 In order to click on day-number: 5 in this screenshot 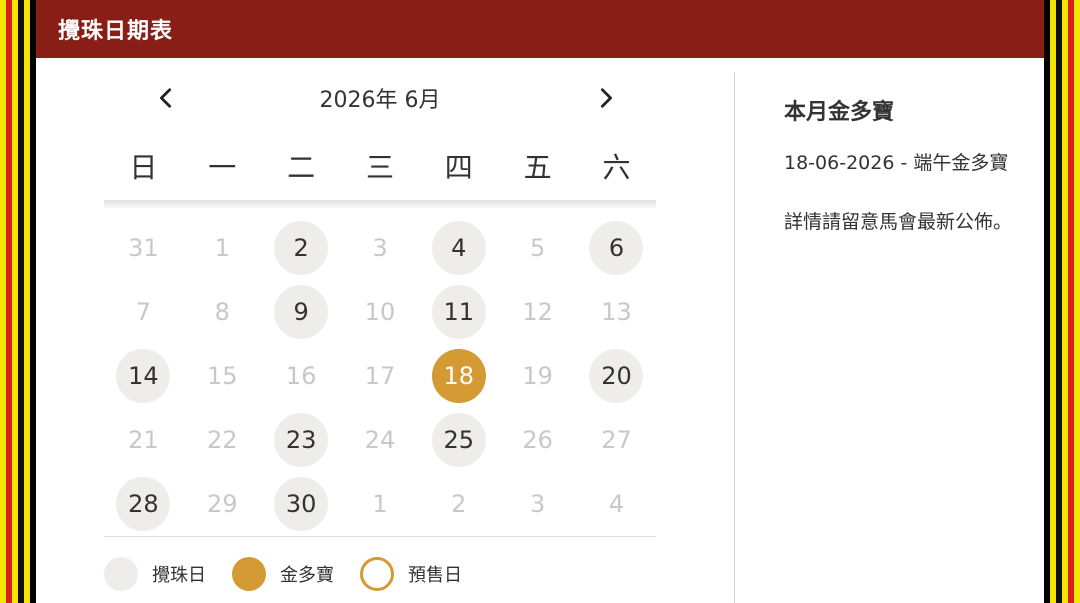, I will do `click(538, 248)`.